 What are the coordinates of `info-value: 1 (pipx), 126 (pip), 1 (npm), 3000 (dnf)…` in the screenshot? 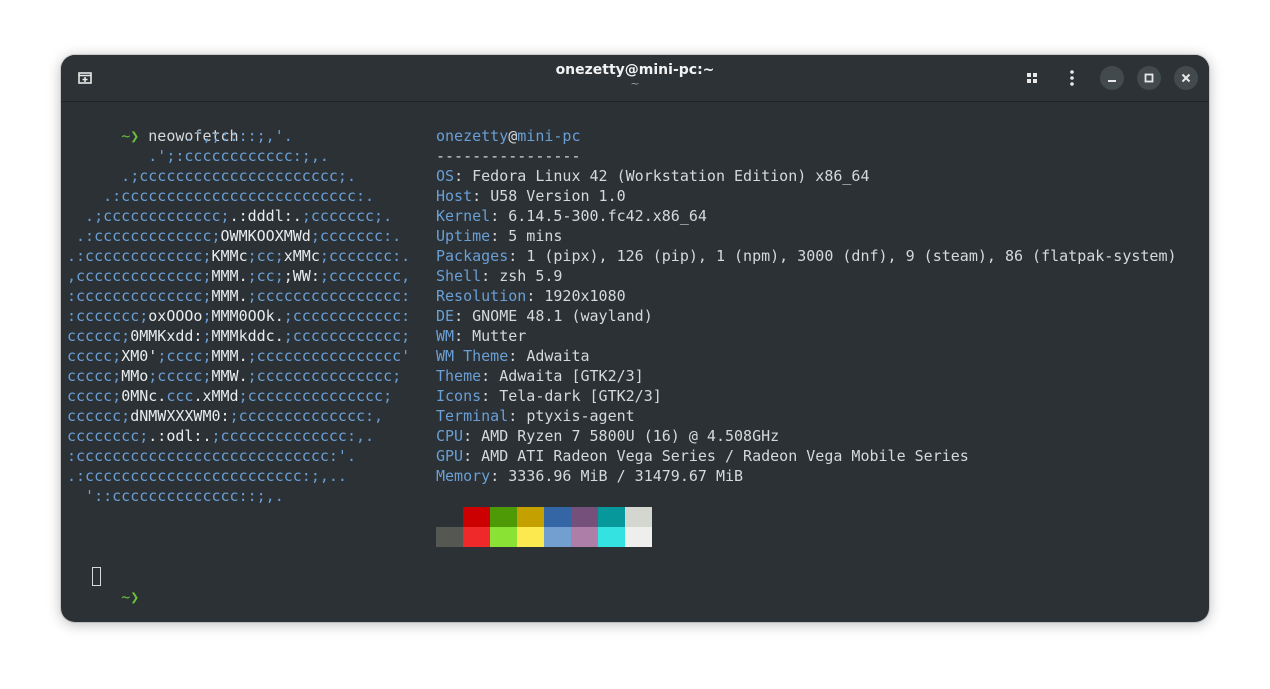 It's located at (851, 256).